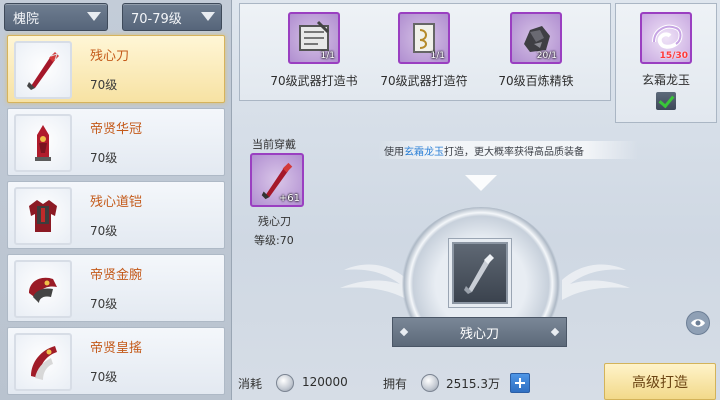 The width and height of the screenshot is (720, 400). I want to click on preview-eye-button, so click(698, 323).